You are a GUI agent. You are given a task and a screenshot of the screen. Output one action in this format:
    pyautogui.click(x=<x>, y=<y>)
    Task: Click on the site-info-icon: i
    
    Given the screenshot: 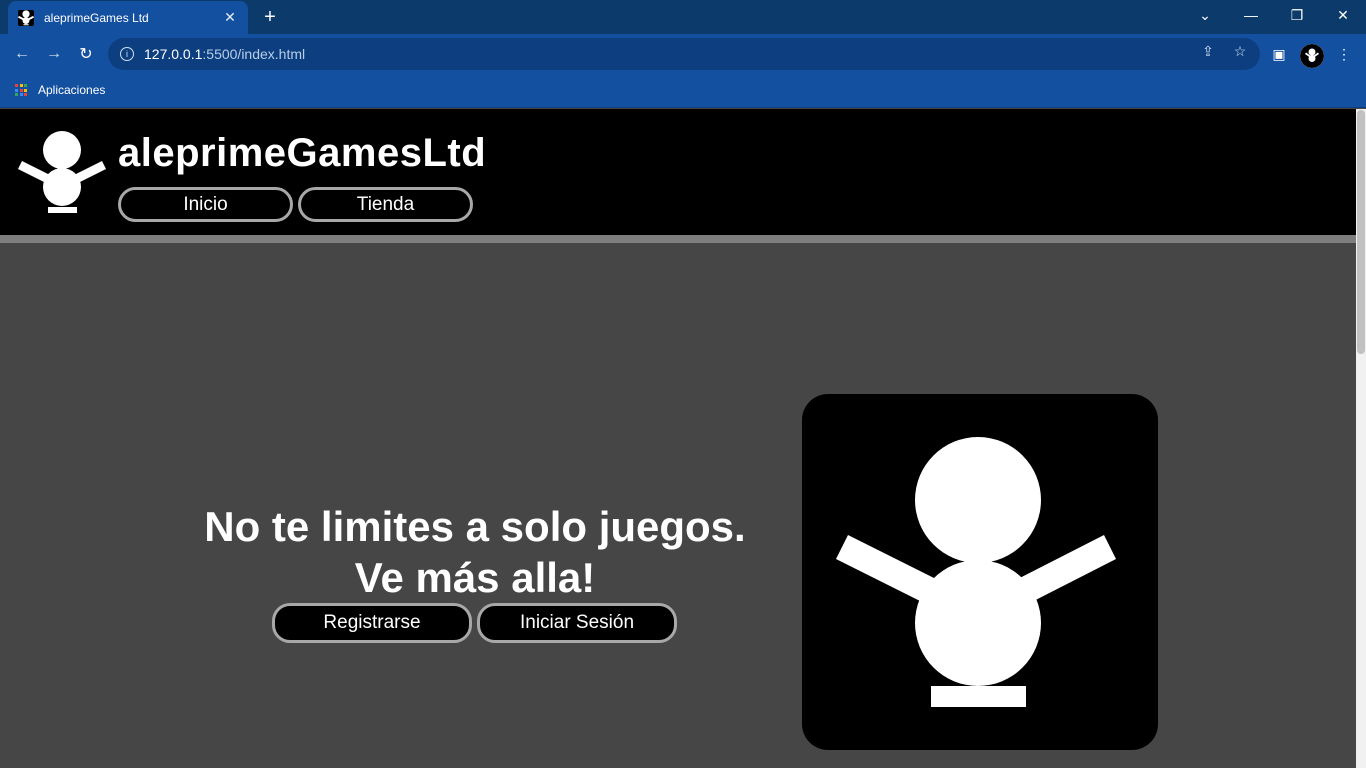 What is the action you would take?
    pyautogui.click(x=127, y=54)
    